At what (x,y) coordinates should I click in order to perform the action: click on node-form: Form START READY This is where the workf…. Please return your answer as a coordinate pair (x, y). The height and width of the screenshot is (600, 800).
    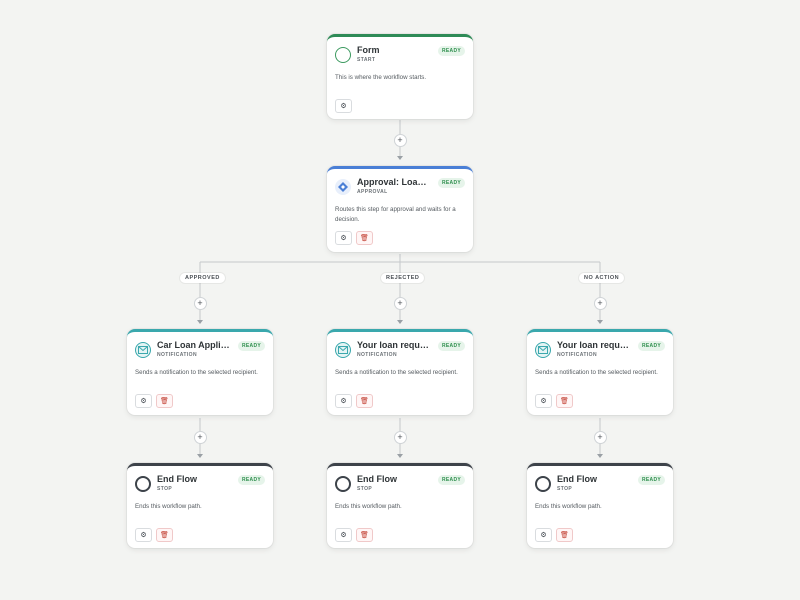
    Looking at the image, I should click on (400, 76).